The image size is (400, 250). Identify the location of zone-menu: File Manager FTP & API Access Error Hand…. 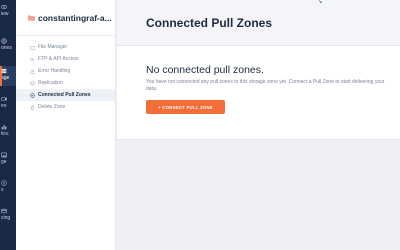
(65, 74).